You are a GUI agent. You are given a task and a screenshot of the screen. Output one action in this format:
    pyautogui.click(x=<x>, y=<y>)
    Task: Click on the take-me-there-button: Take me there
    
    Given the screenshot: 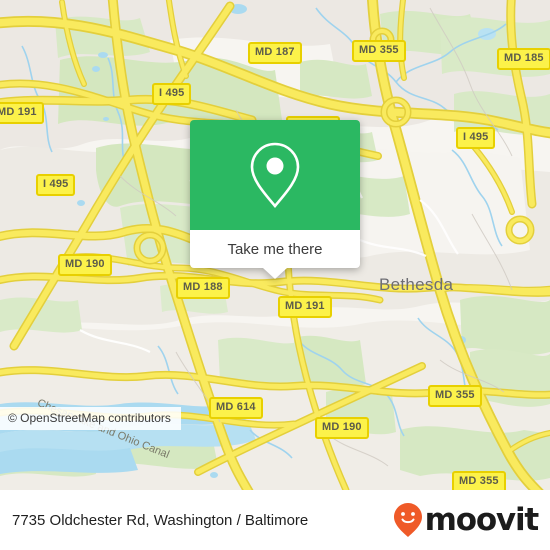 What is the action you would take?
    pyautogui.click(x=275, y=249)
    